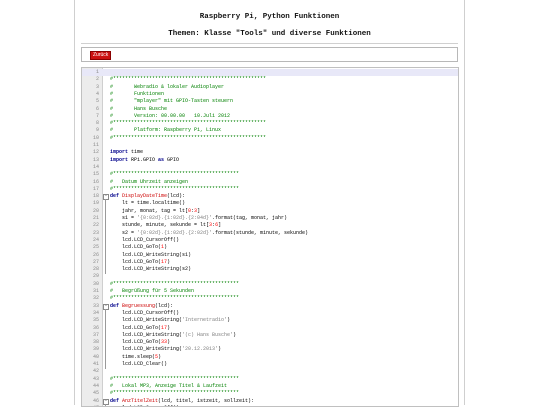  Describe the element at coordinates (149, 211) in the screenshot. I see `code-token: jahr, monat, tag = lt[` at that location.